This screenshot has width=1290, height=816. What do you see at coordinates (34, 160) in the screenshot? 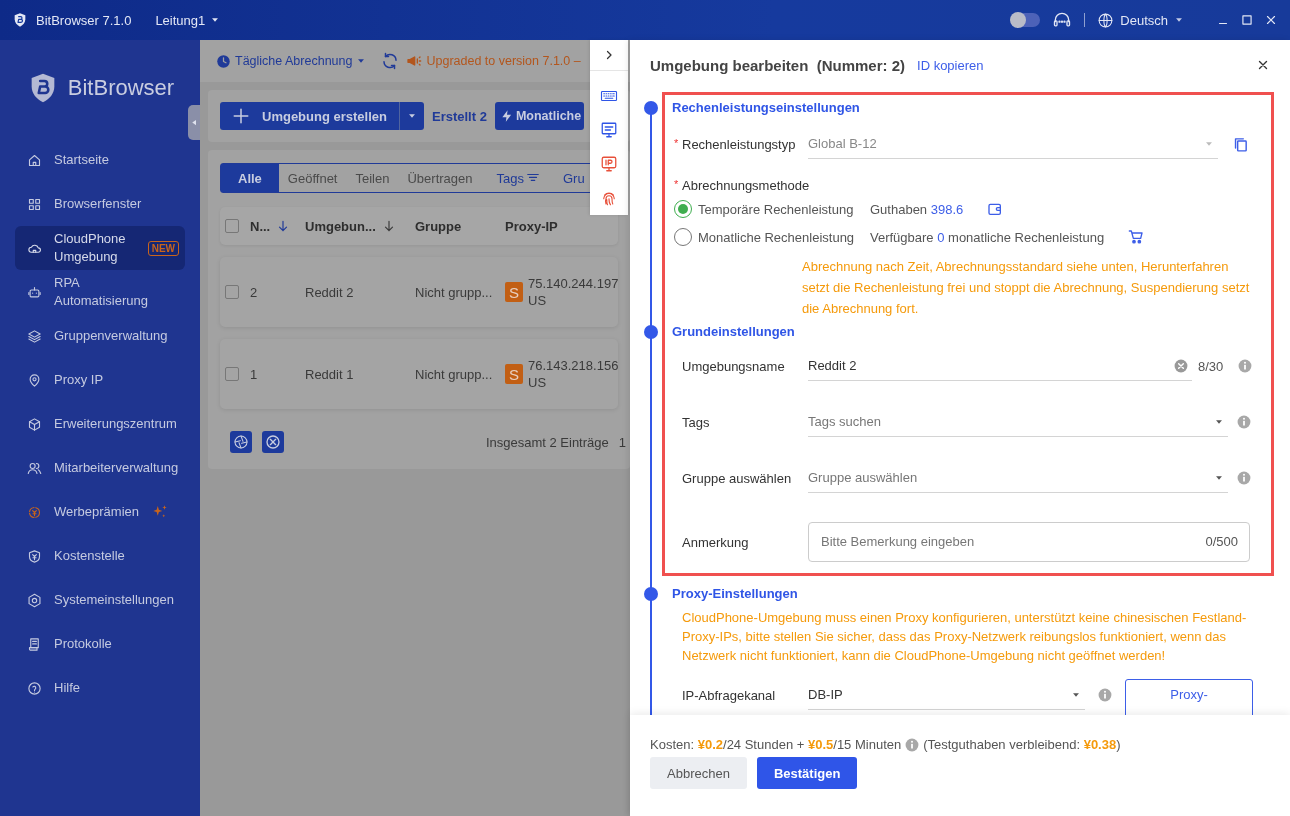
I see `home-icon` at bounding box center [34, 160].